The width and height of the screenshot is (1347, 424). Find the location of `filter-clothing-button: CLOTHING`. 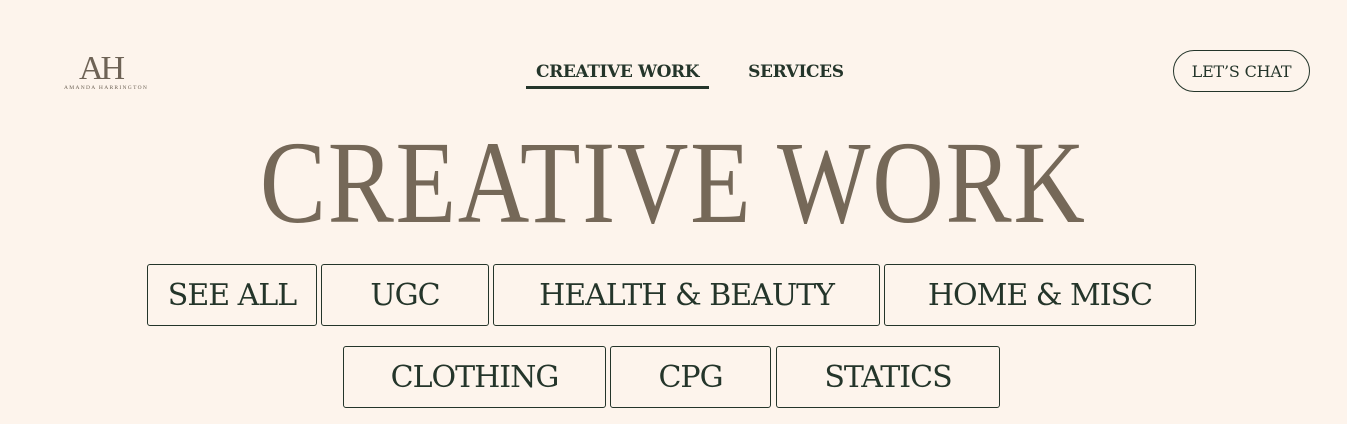

filter-clothing-button: CLOTHING is located at coordinates (474, 377).